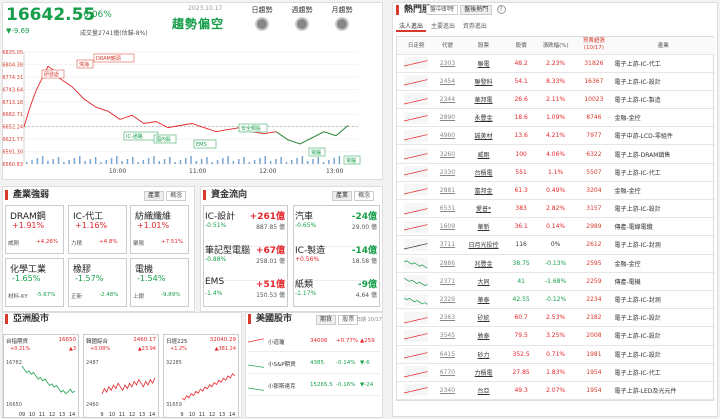 The height and width of the screenshot is (419, 720). Describe the element at coordinates (483, 336) in the screenshot. I see `stock-name: 敦泰` at that location.